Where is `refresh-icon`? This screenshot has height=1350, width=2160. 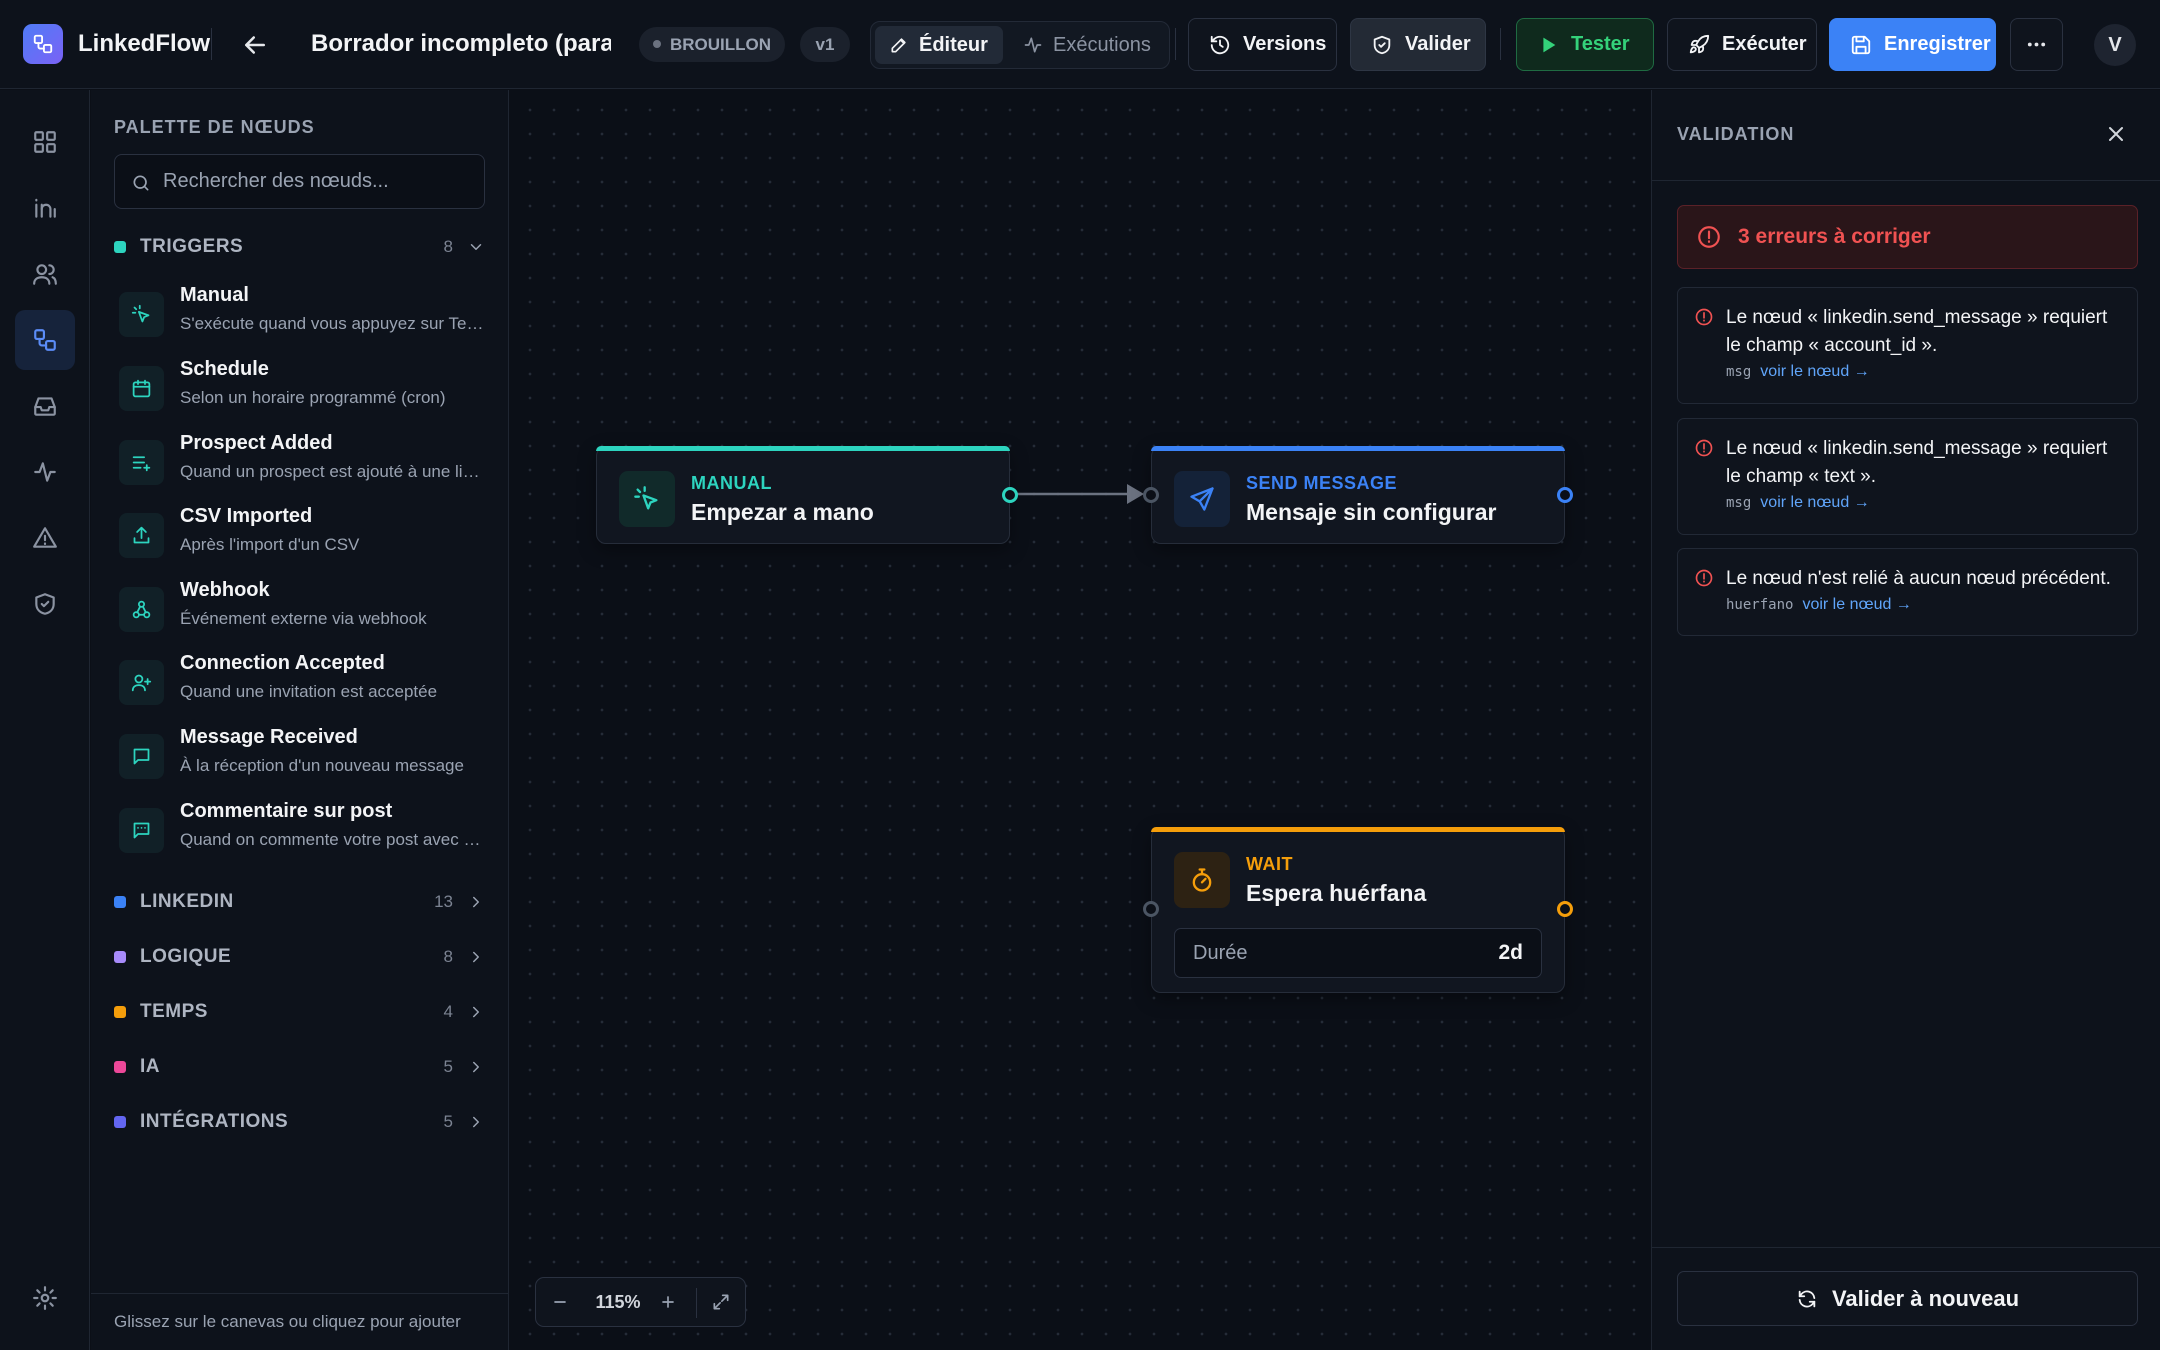
refresh-icon is located at coordinates (1807, 1299).